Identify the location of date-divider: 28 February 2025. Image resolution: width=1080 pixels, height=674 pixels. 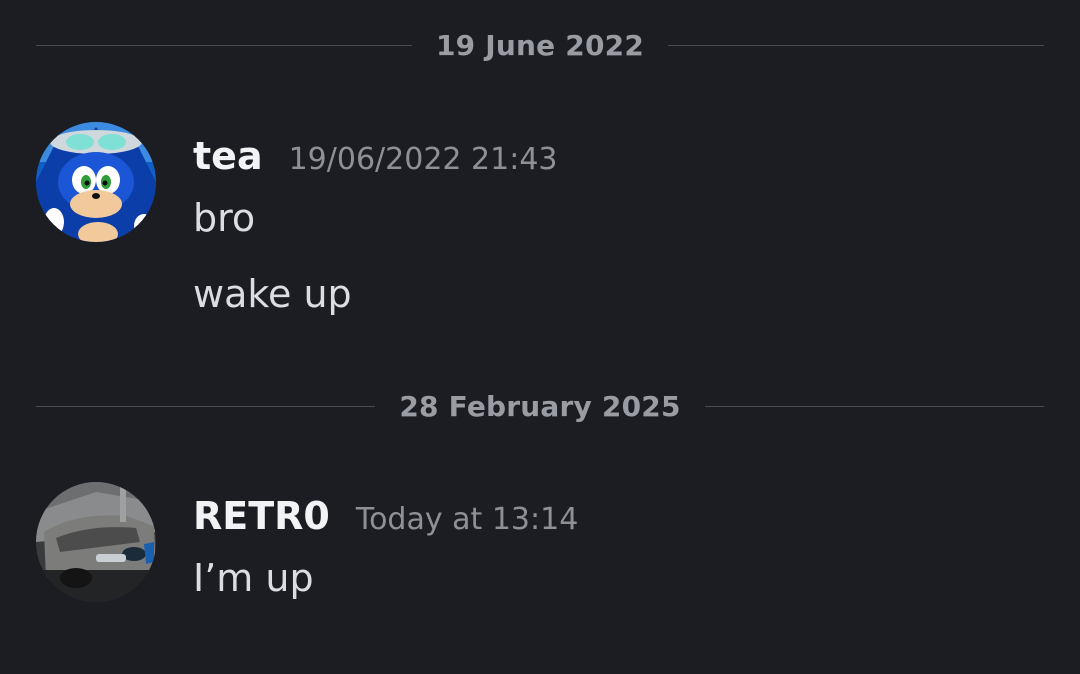
(540, 406).